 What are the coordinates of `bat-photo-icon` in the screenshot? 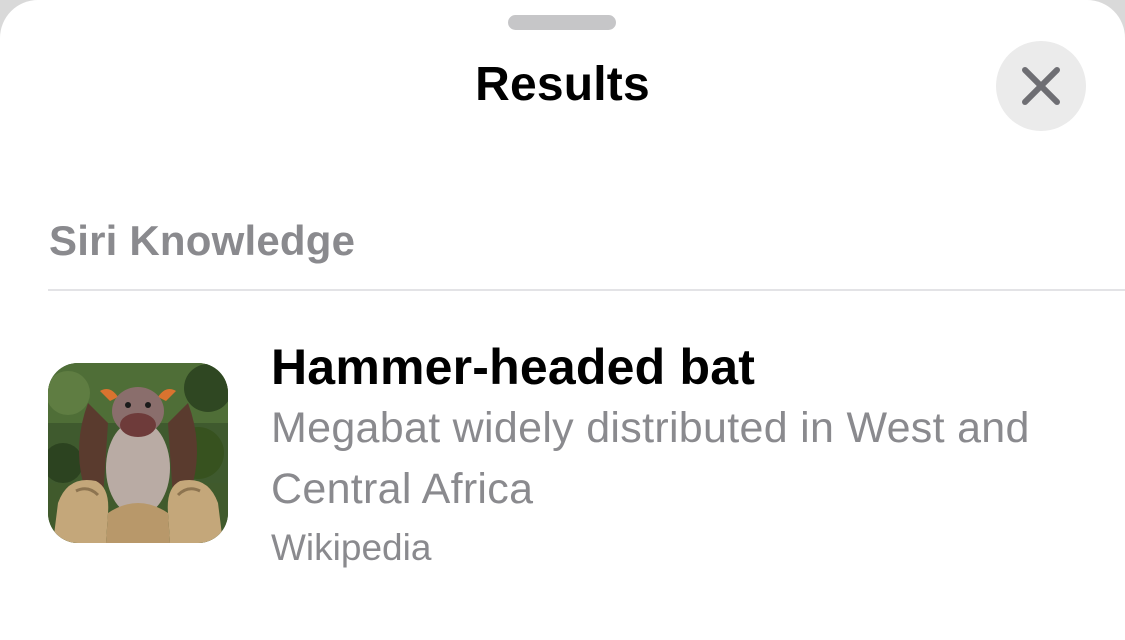 It's located at (138, 453).